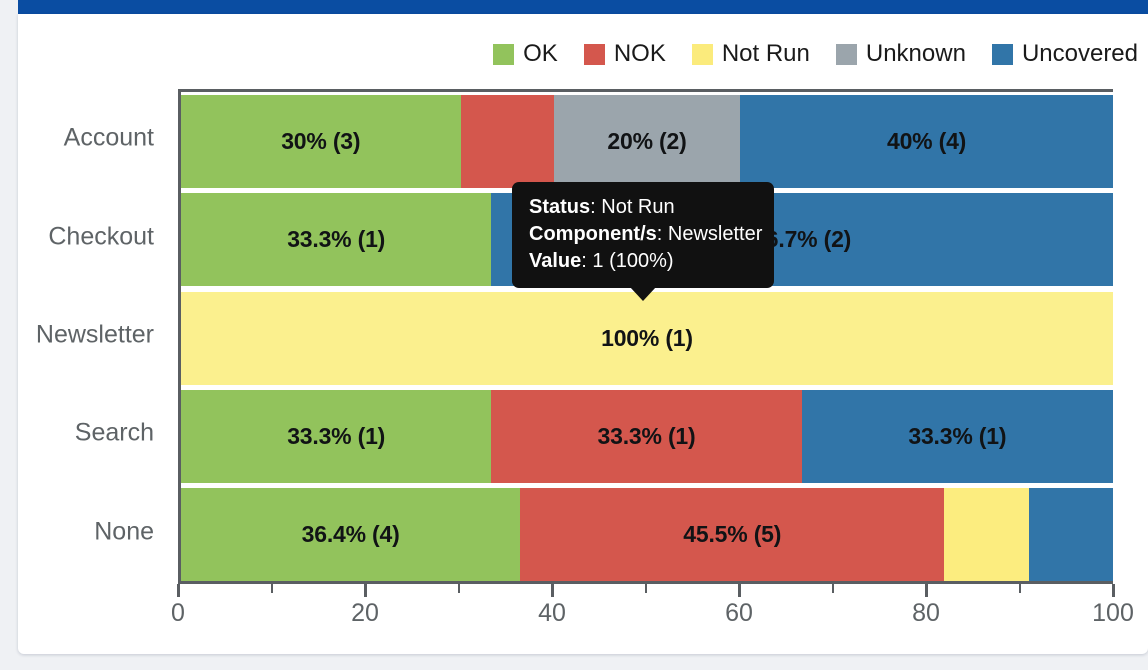 The image size is (1148, 670). What do you see at coordinates (108, 137) in the screenshot?
I see `y-axis-label: Account` at bounding box center [108, 137].